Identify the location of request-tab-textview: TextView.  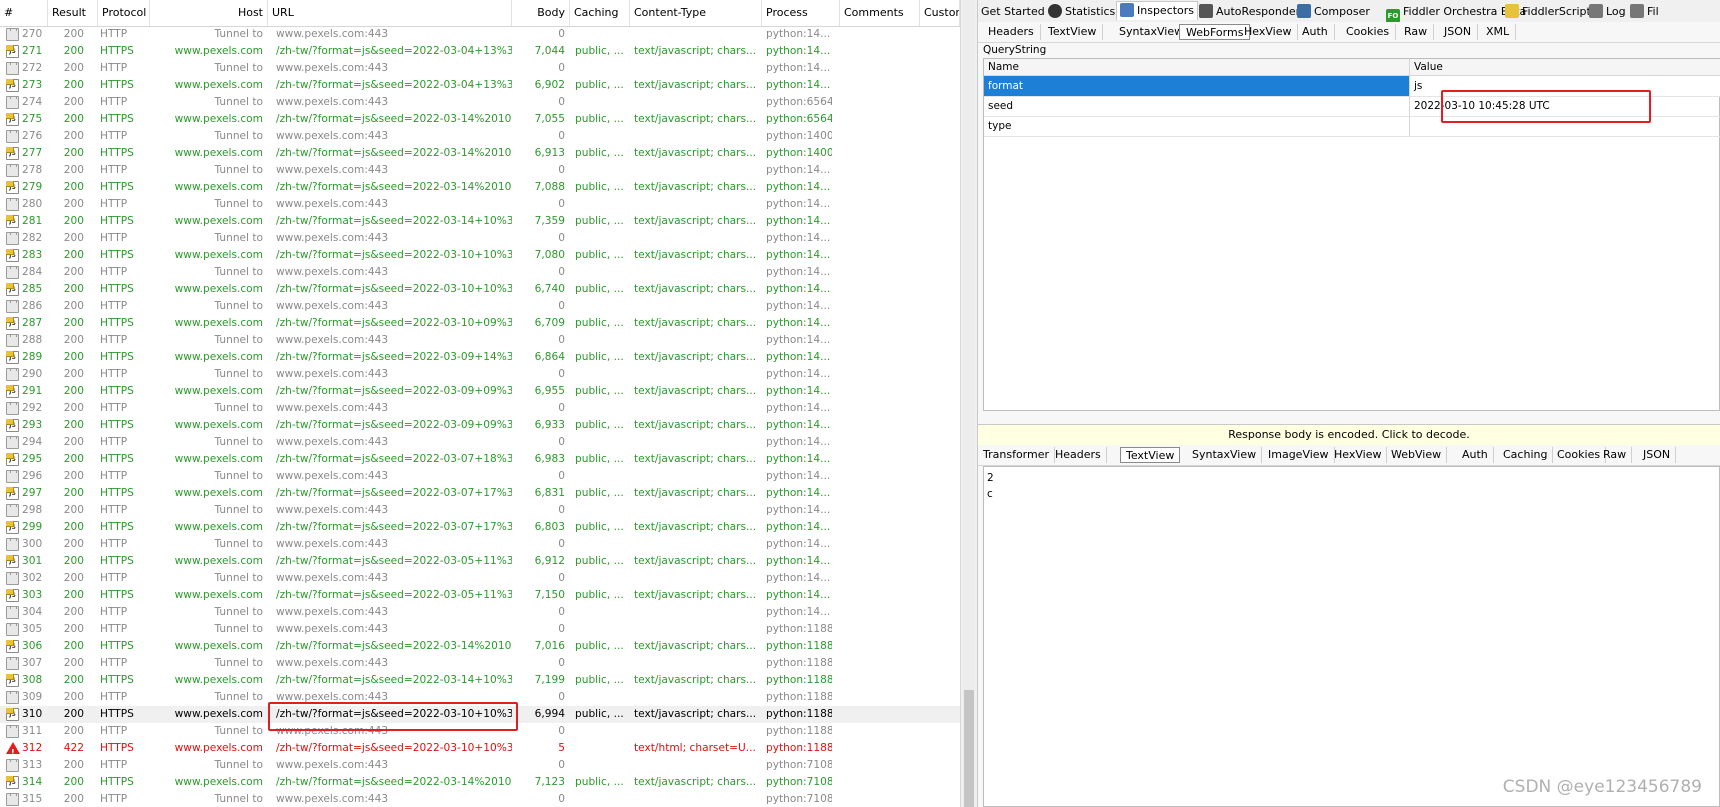
(1073, 32).